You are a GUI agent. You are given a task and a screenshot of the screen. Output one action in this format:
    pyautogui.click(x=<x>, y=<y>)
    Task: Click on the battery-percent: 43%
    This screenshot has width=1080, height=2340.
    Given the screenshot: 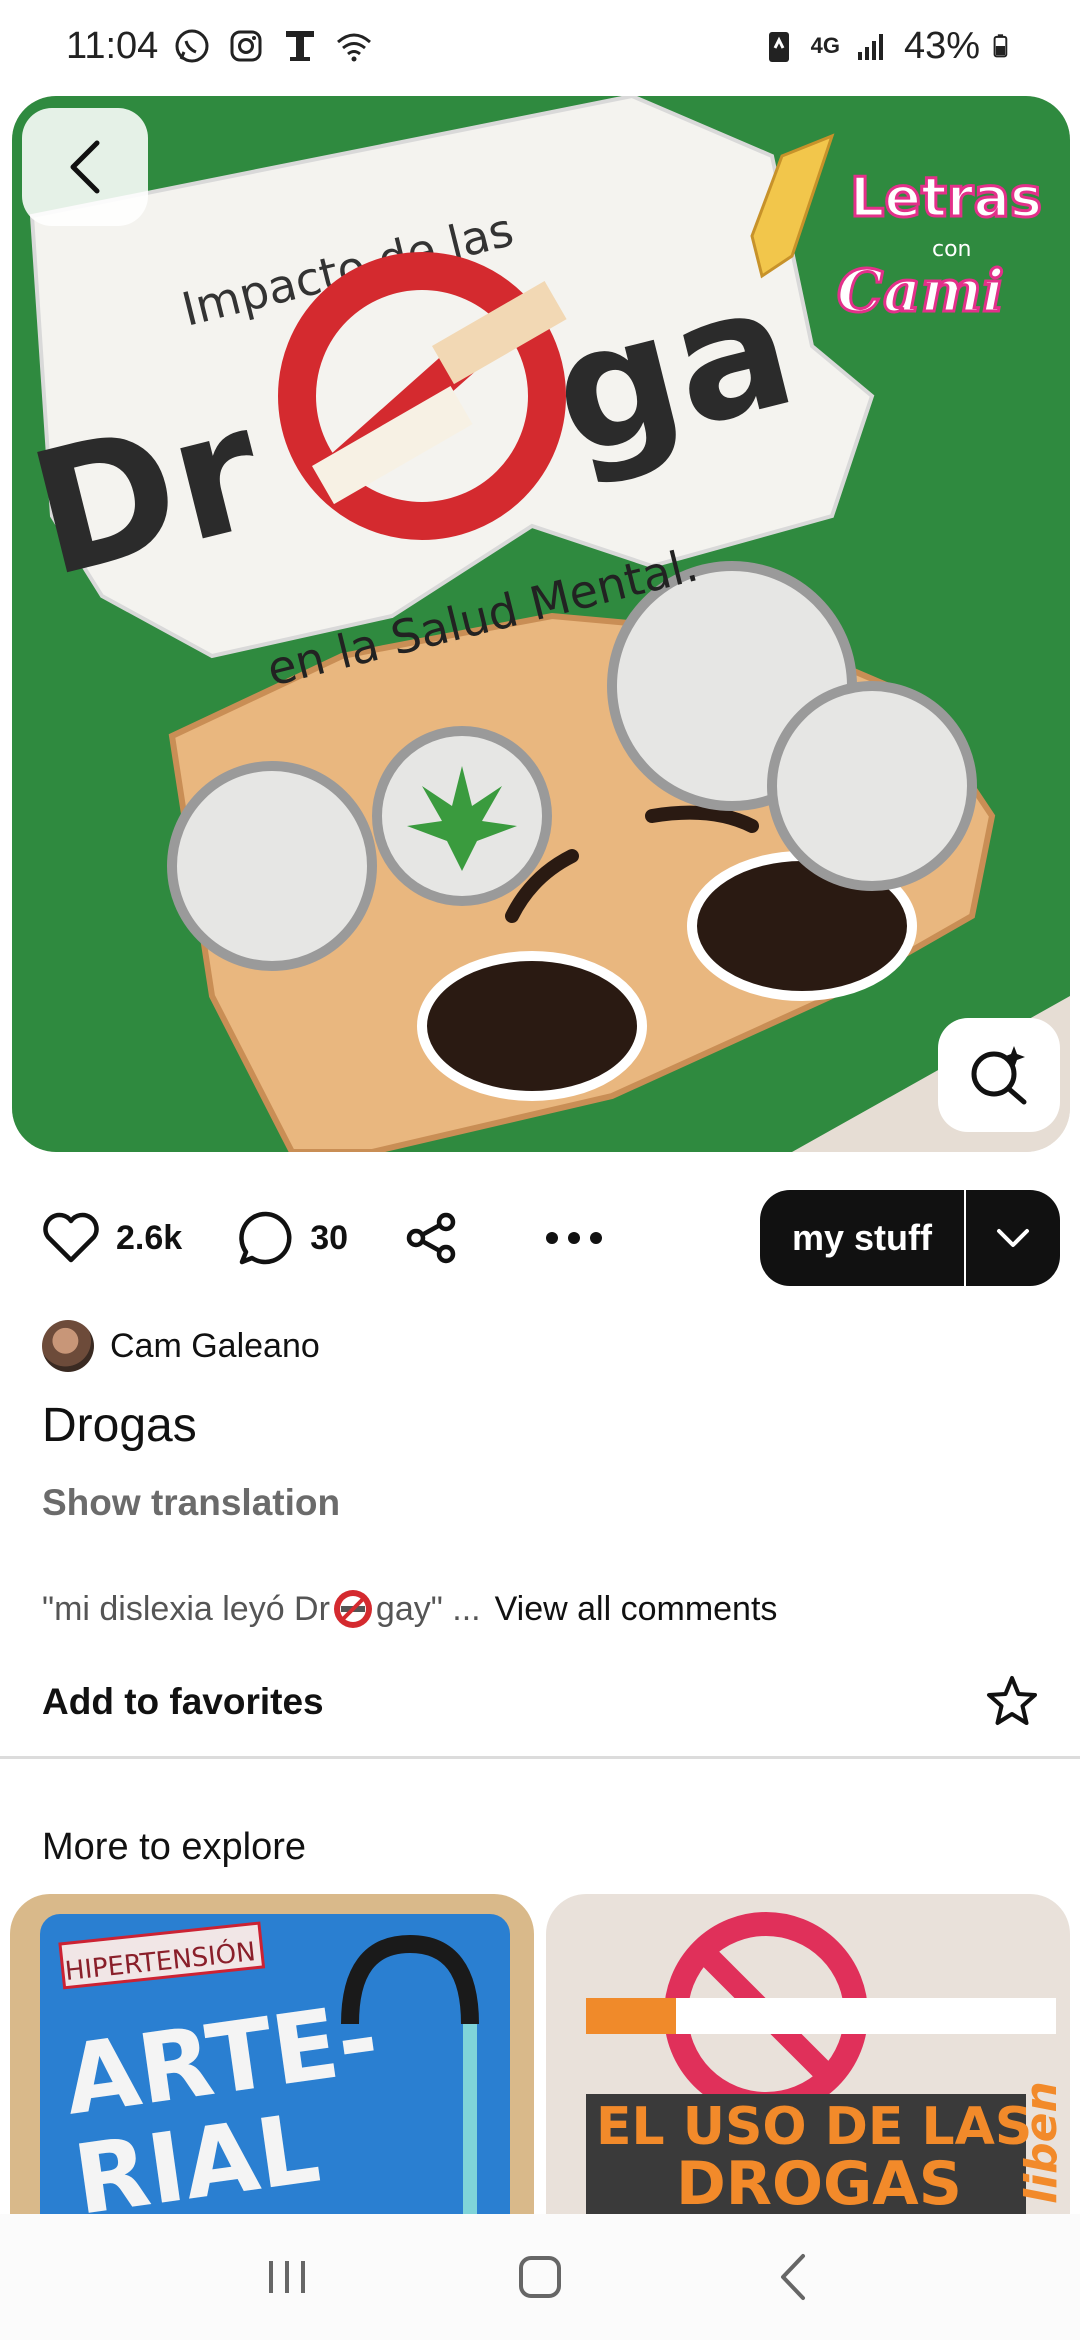 What is the action you would take?
    pyautogui.click(x=941, y=45)
    